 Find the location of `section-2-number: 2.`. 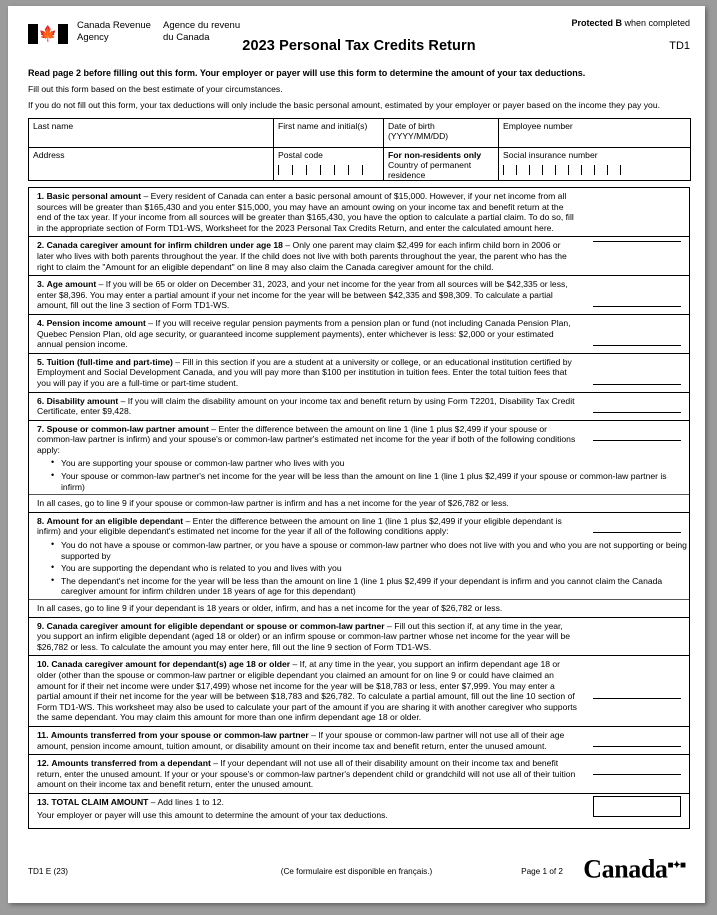

section-2-number: 2. is located at coordinates (41, 245).